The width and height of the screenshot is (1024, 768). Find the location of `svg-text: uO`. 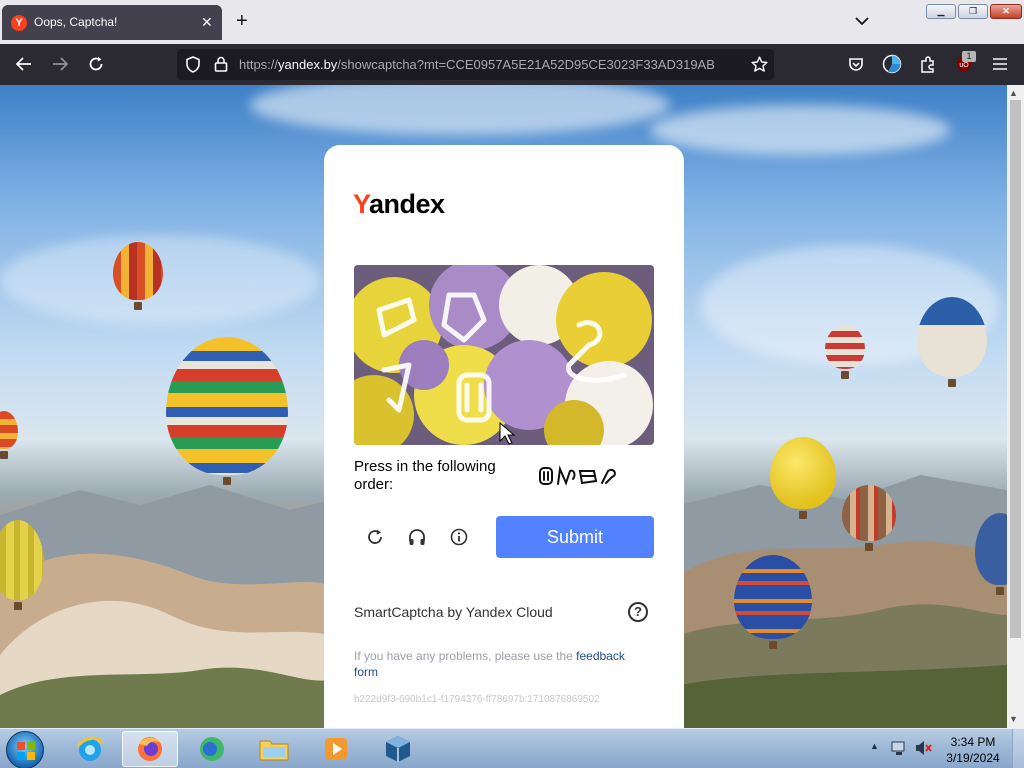

svg-text: uO is located at coordinates (964, 65).